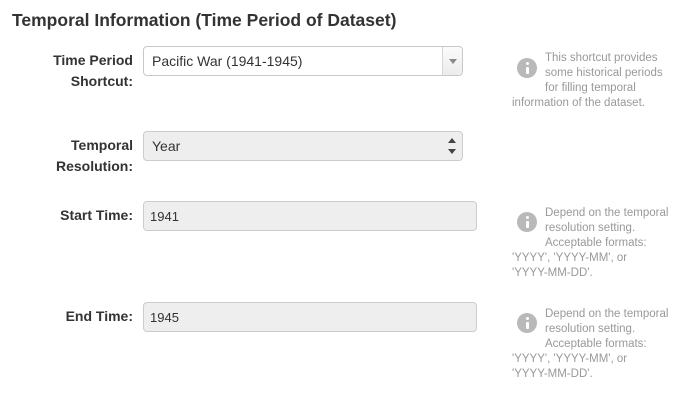 Image resolution: width=694 pixels, height=402 pixels. What do you see at coordinates (596, 243) in the screenshot?
I see `start-time-help-line: Acceptable formats:` at bounding box center [596, 243].